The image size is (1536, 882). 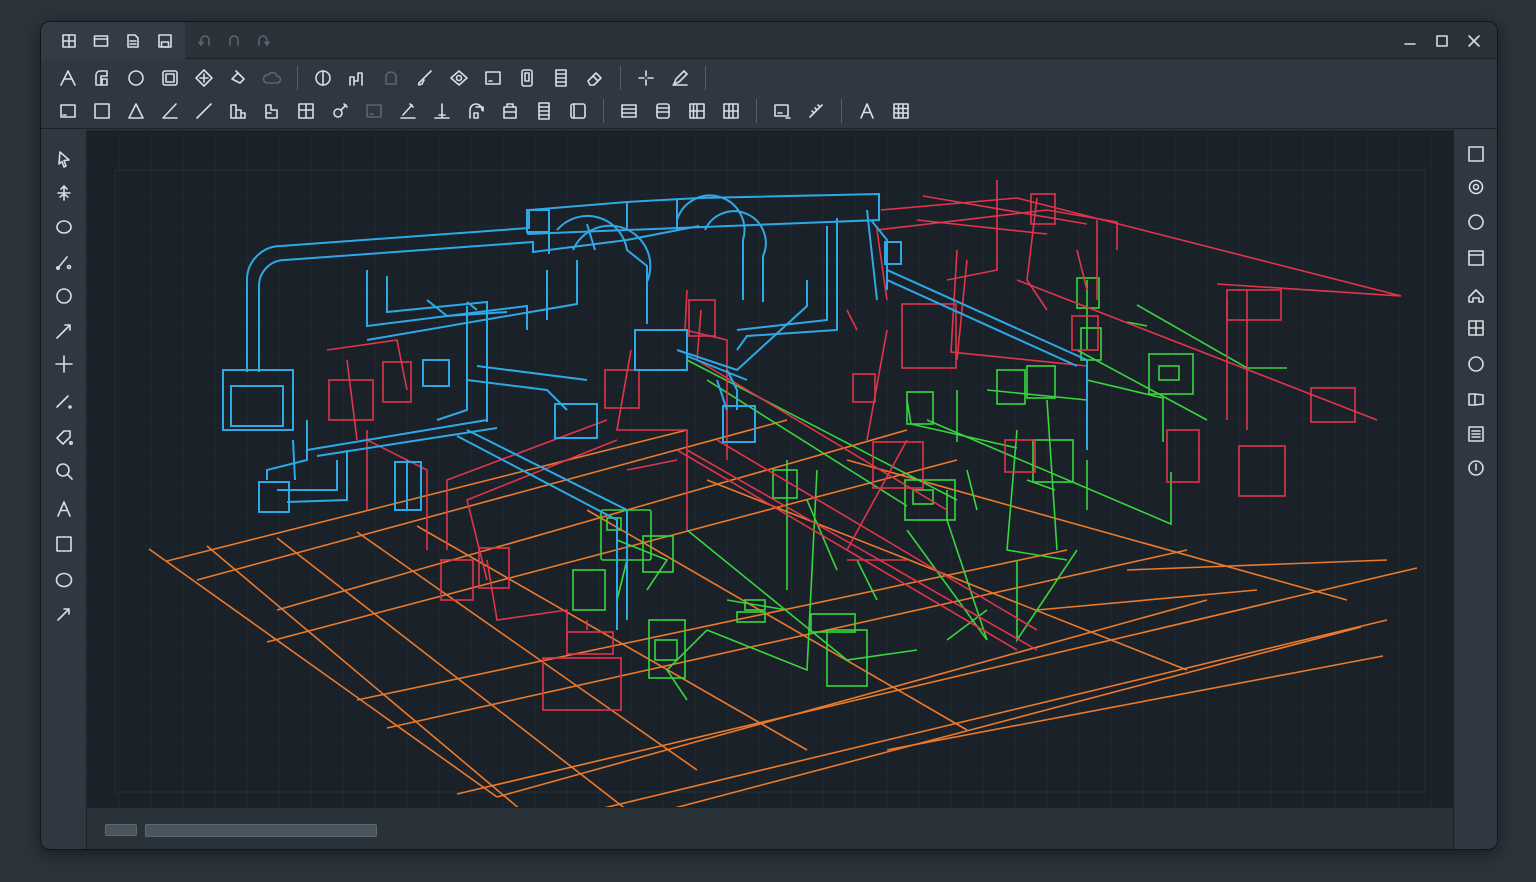 What do you see at coordinates (102, 78) in the screenshot?
I see `duct-fitting-icon` at bounding box center [102, 78].